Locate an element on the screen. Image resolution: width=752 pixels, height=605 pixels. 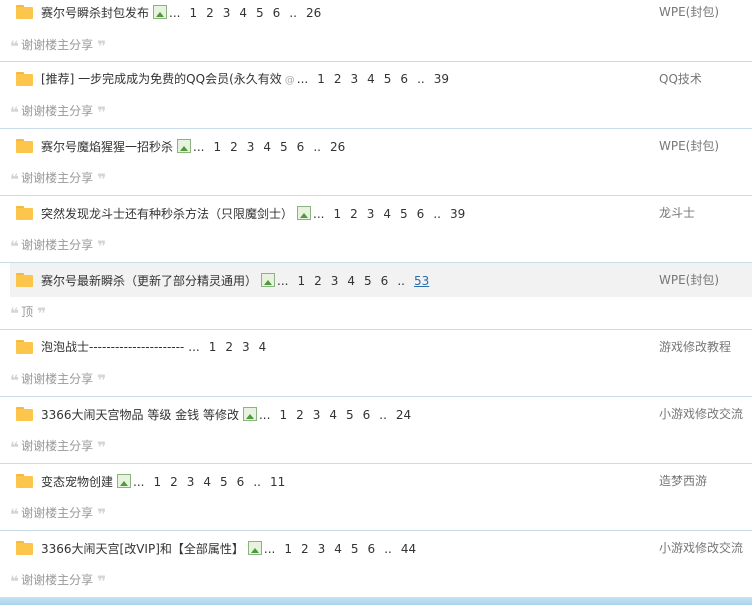
forum-name: 造梦西游 is located at coordinates (683, 481).